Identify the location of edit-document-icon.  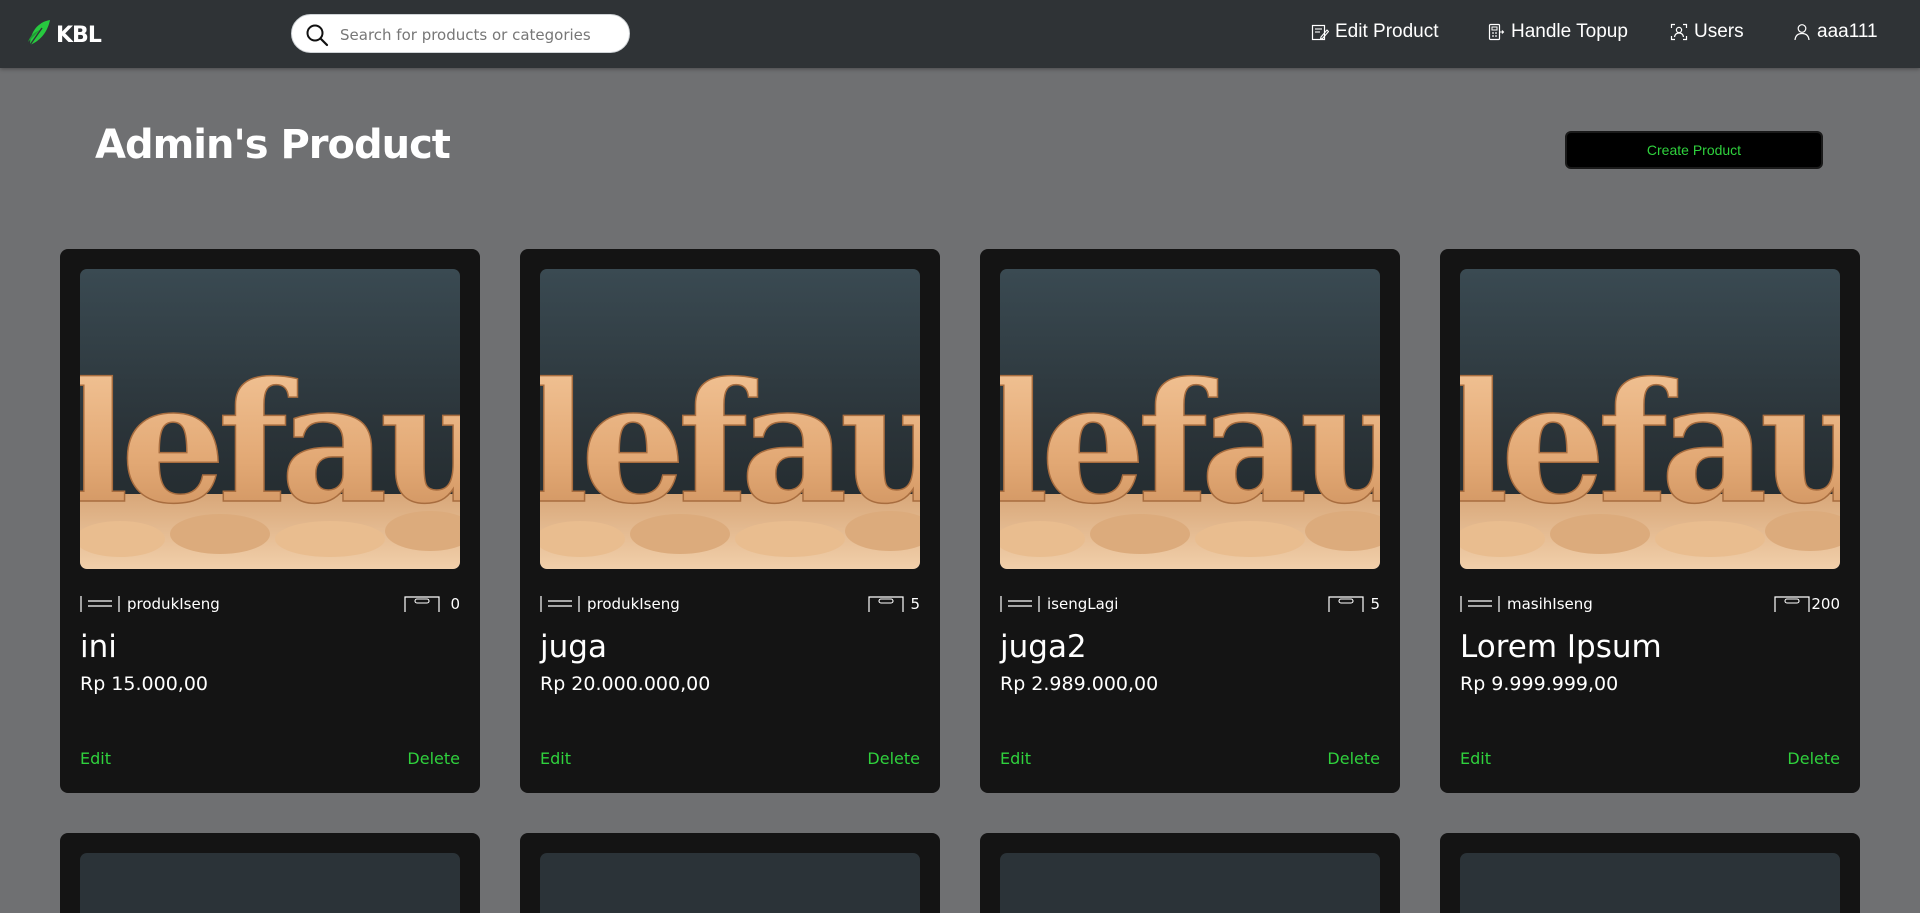
(1320, 32).